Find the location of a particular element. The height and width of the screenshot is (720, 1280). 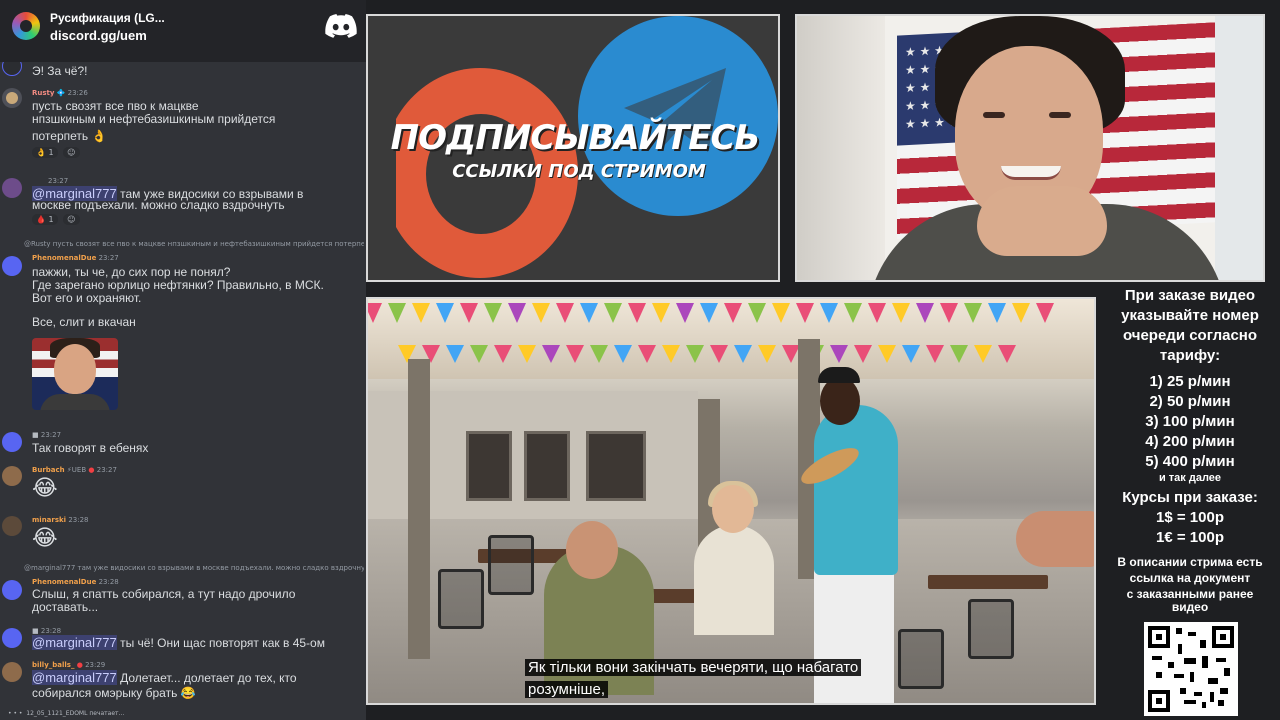

message-text: Так говорят в ебенях is located at coordinates (90, 448).